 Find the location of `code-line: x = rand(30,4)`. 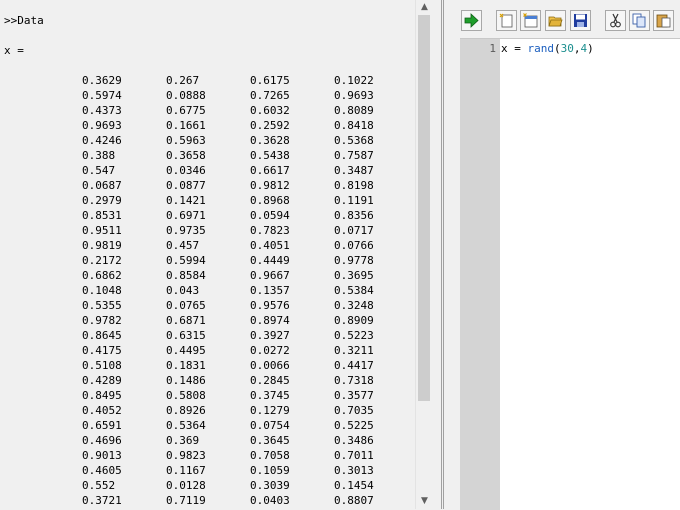

code-line: x = rand(30,4) is located at coordinates (547, 48).